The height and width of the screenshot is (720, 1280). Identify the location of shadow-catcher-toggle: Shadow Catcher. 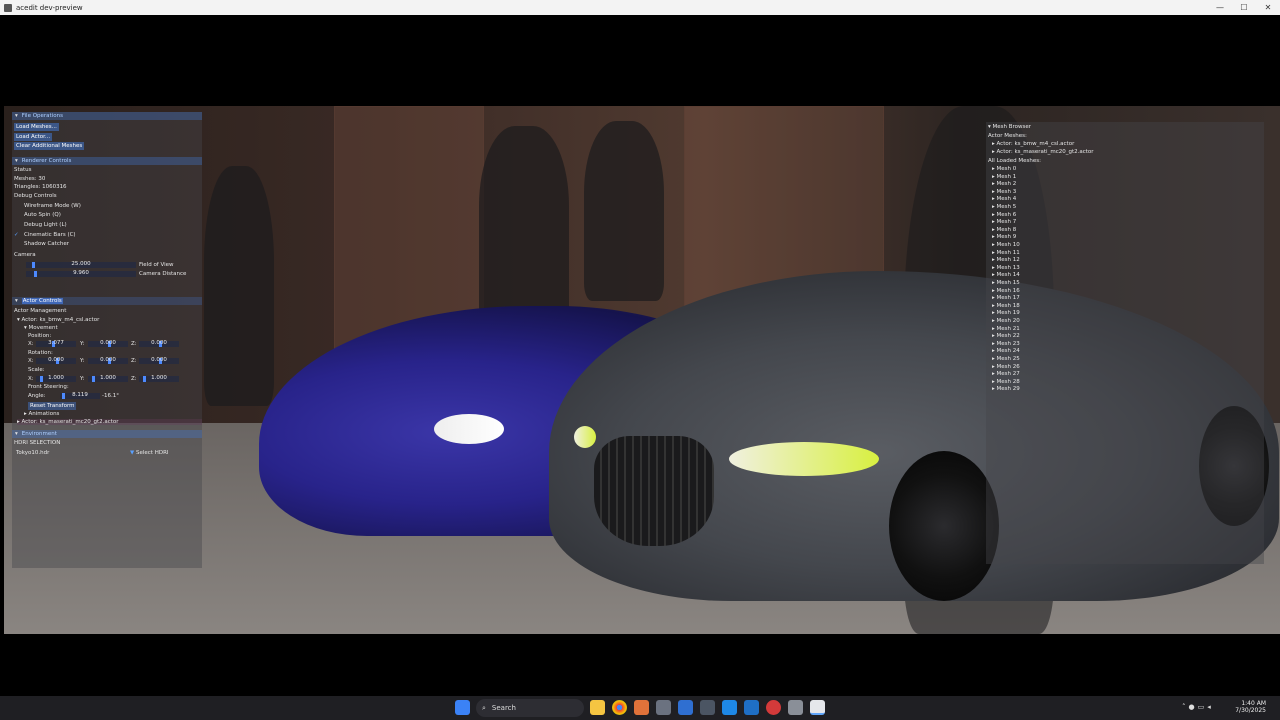
(43, 244).